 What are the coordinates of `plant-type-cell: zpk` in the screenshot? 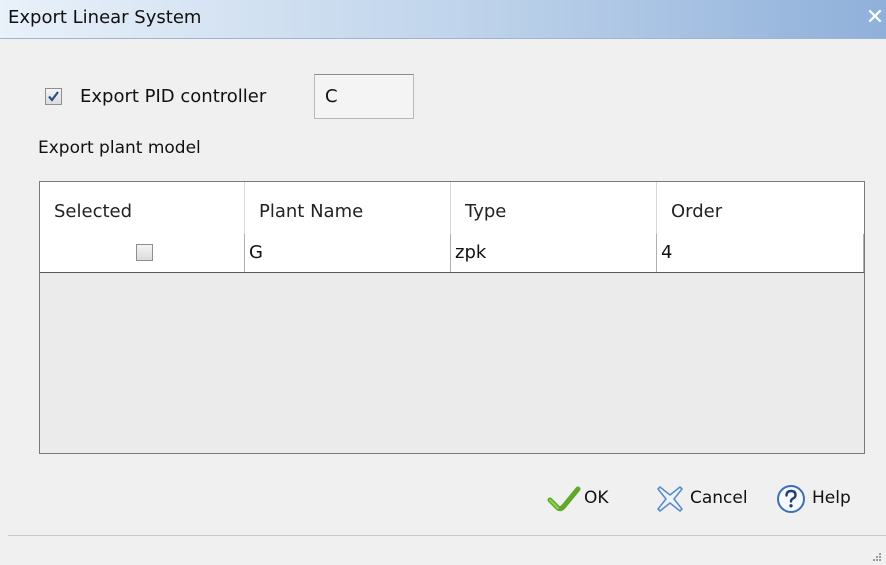 It's located at (554, 253).